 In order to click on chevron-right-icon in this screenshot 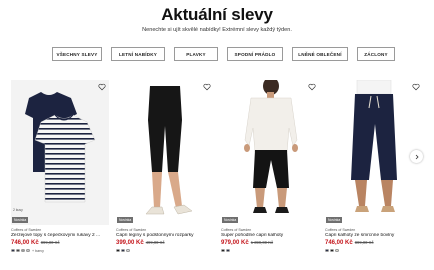, I will do `click(417, 156)`.